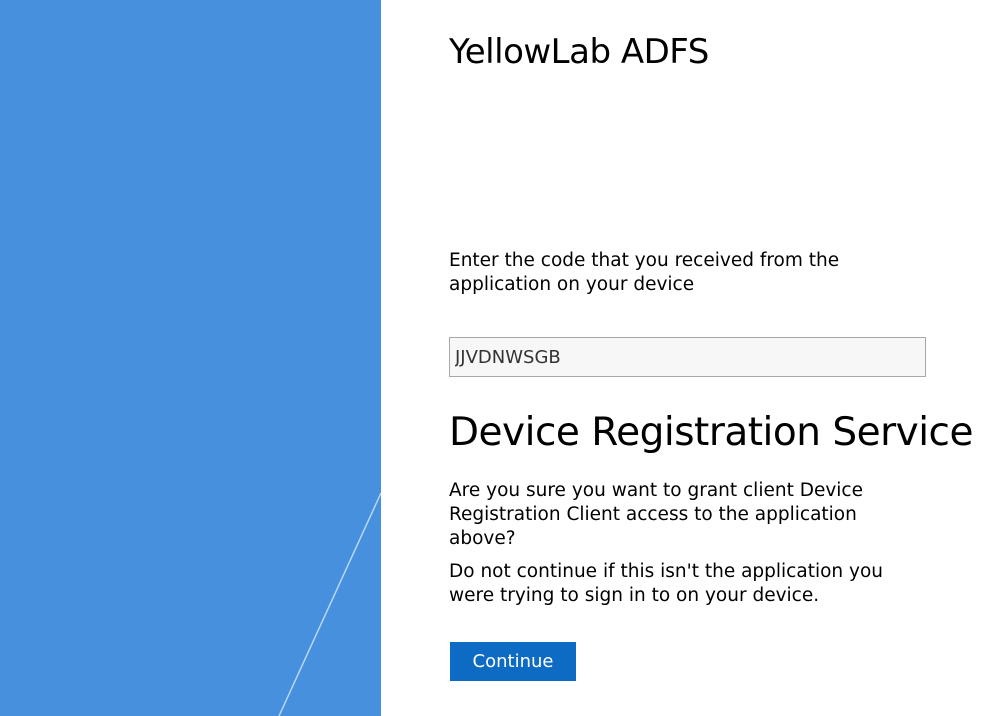  What do you see at coordinates (579, 52) in the screenshot?
I see `brand-title: YellowLab ADFS` at bounding box center [579, 52].